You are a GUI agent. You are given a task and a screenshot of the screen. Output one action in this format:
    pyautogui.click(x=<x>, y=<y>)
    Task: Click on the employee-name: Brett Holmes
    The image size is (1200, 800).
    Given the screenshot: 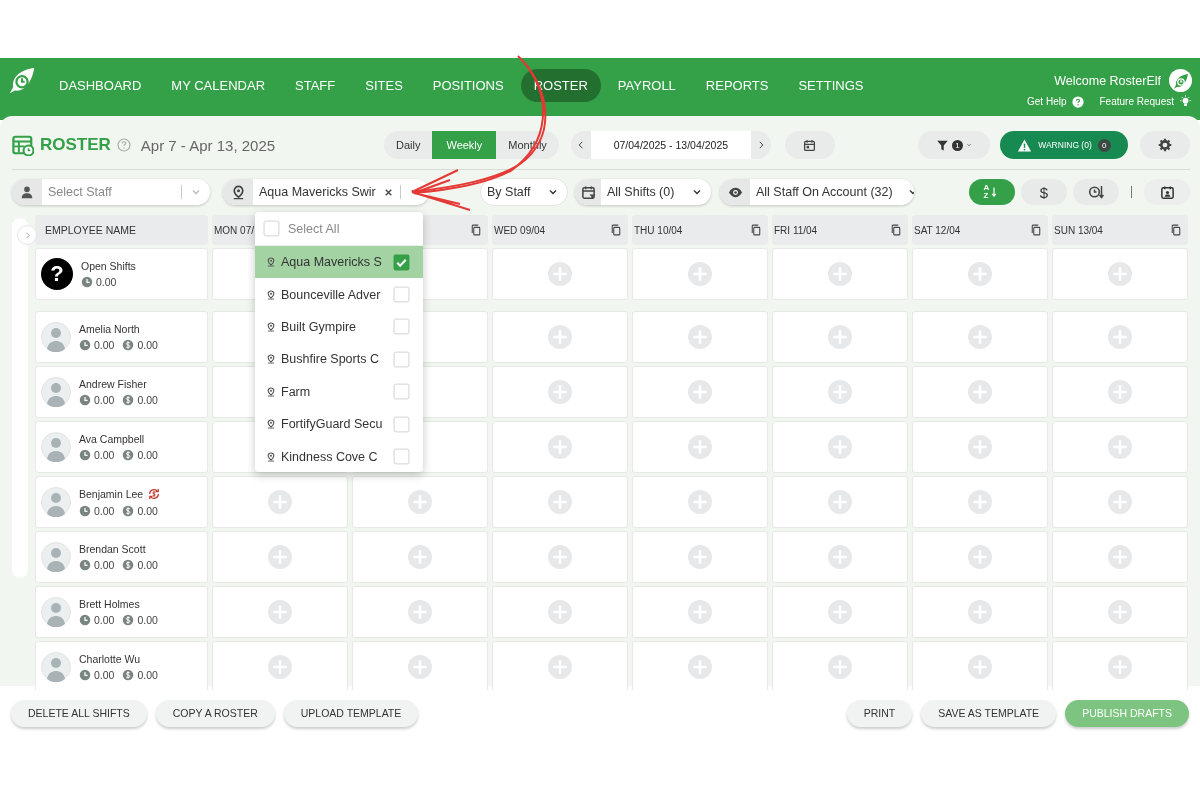 What is the action you would take?
    pyautogui.click(x=109, y=604)
    